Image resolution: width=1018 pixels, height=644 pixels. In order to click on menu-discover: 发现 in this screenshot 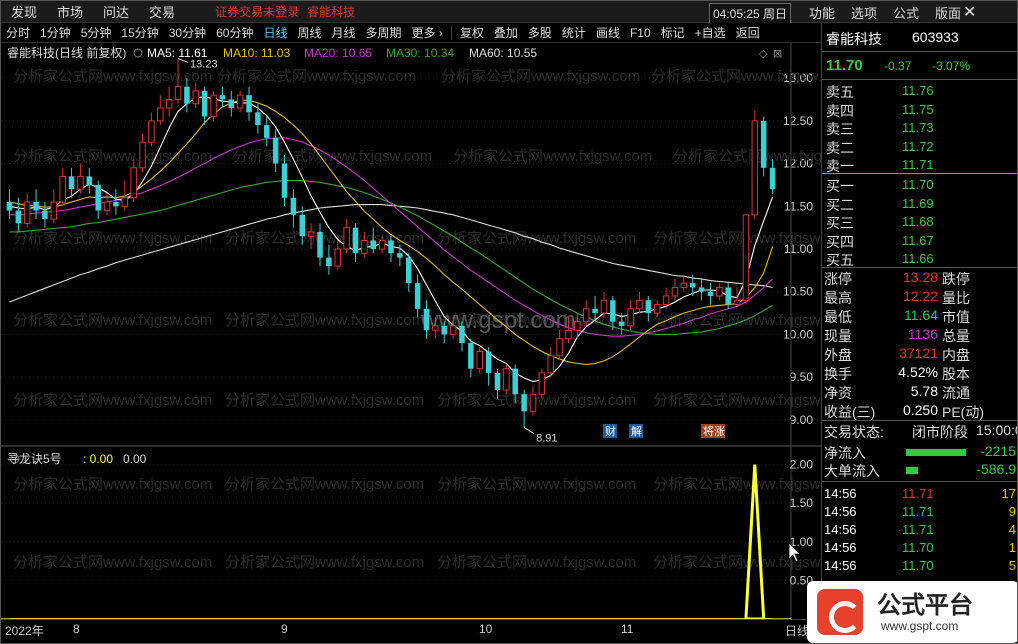, I will do `click(24, 11)`.